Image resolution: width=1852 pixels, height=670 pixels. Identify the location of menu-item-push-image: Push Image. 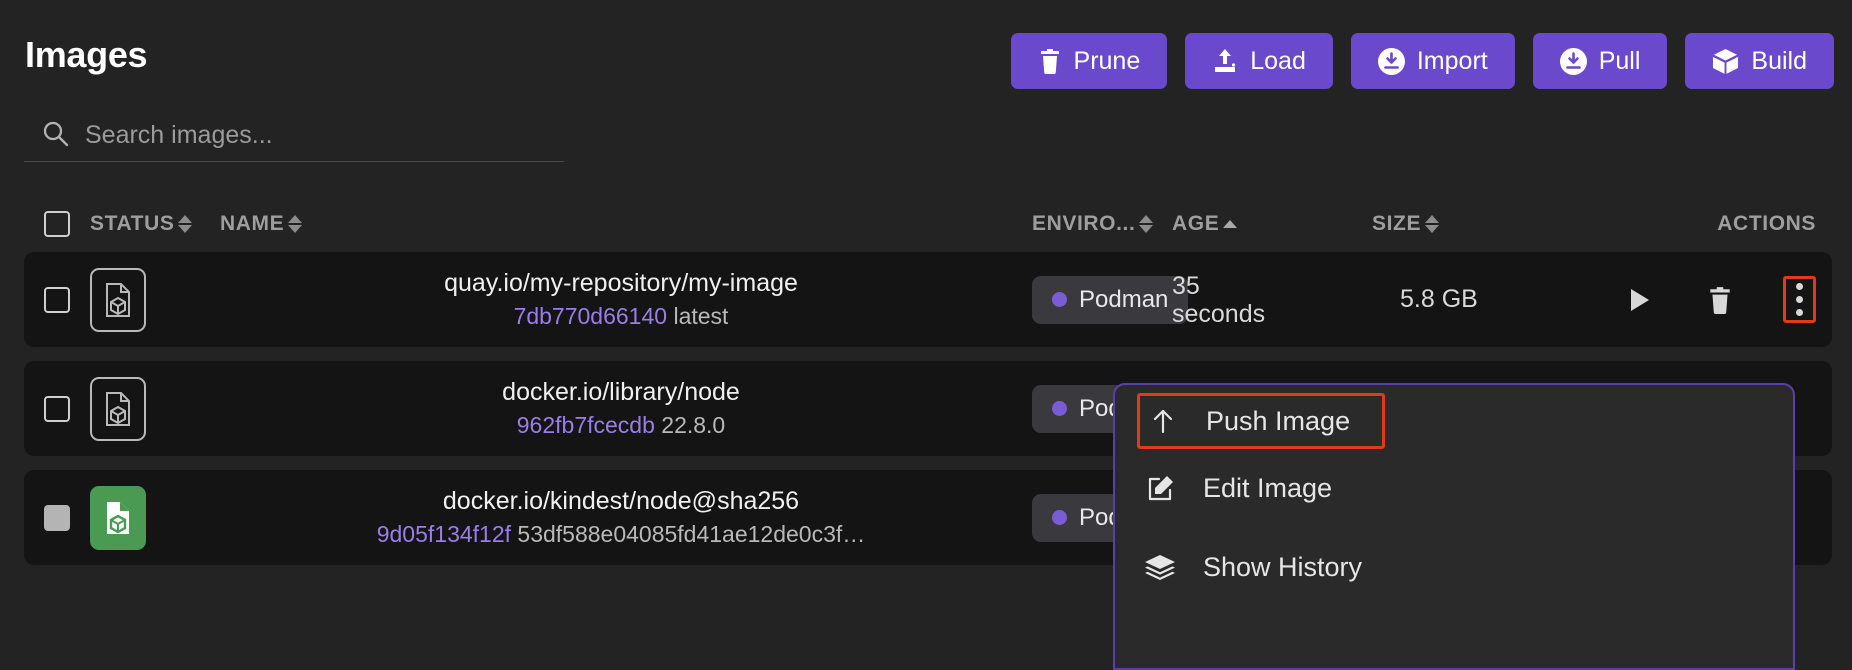
(1261, 421).